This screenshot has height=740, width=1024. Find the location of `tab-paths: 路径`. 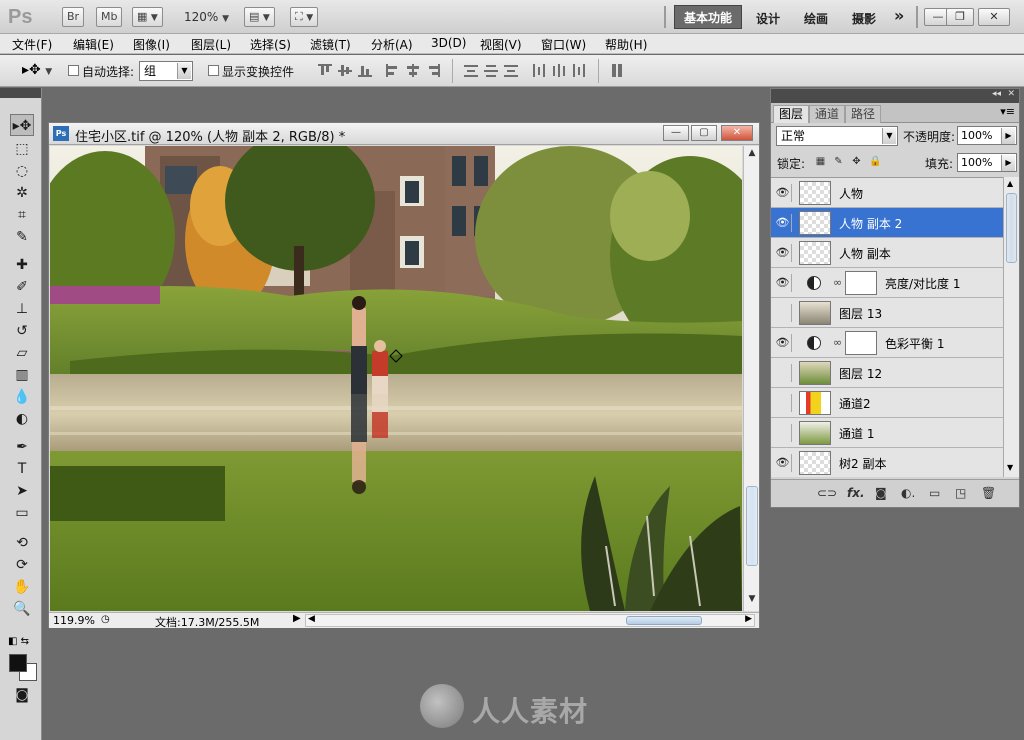

tab-paths: 路径 is located at coordinates (863, 114).